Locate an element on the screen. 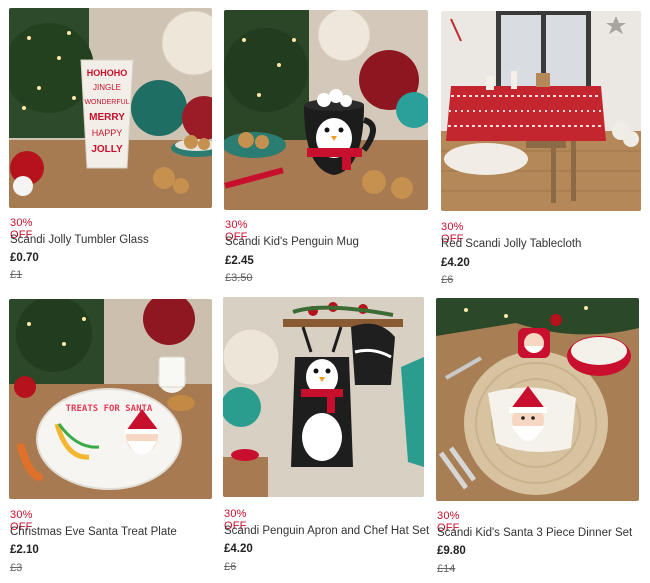 This screenshot has height=583, width=650. product-name: Scandi Kid's Penguin Mug is located at coordinates (292, 242).